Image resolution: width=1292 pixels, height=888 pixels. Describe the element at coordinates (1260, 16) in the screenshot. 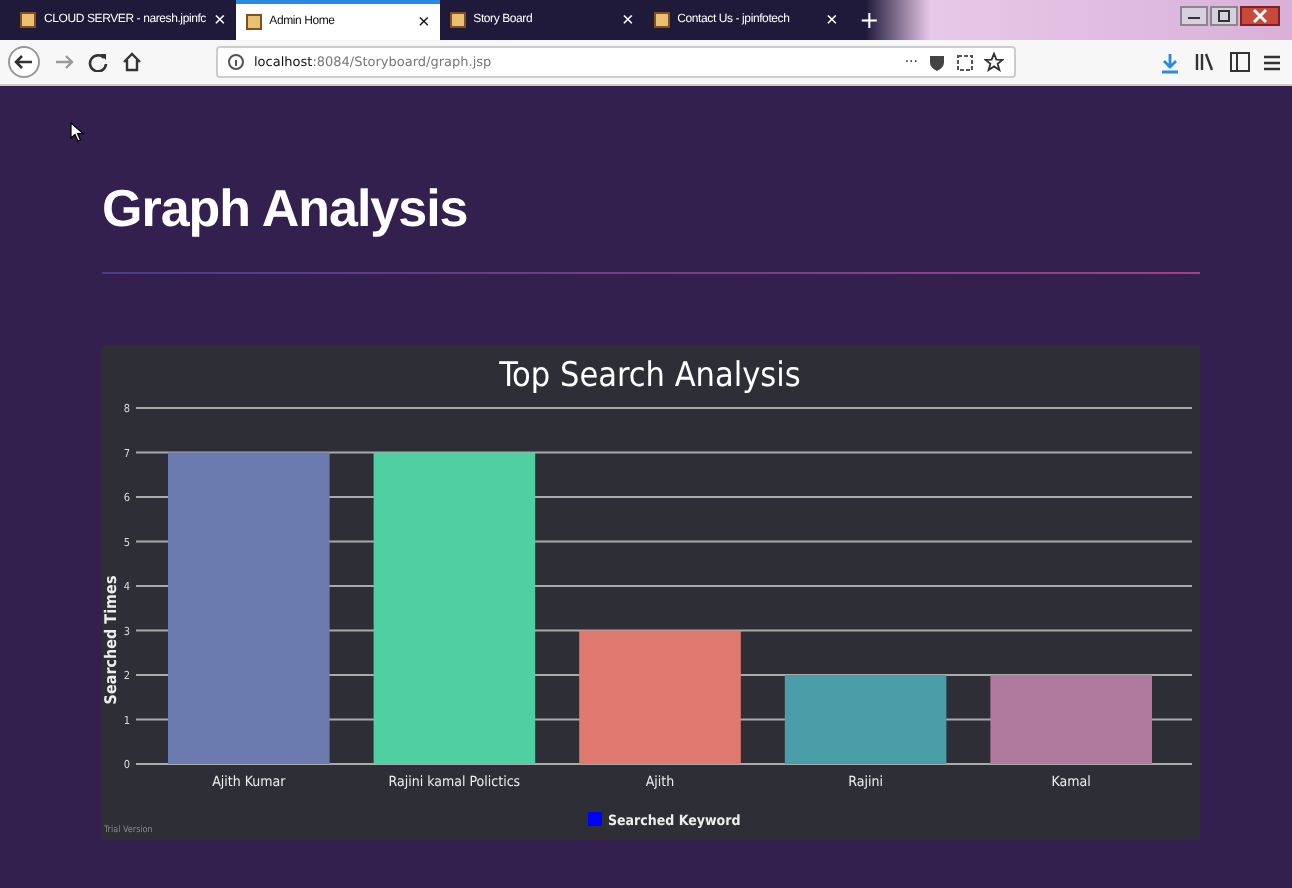

I see `close-icon` at that location.